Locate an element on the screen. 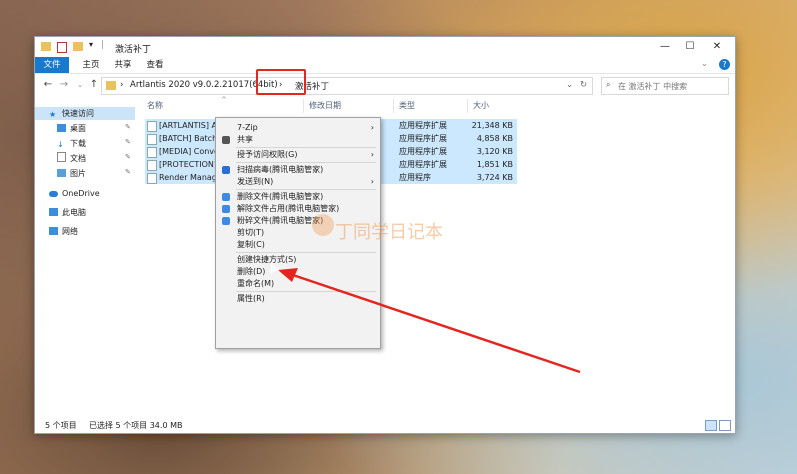 This screenshot has height=474, width=797. arrow-head is located at coordinates (288, 275).